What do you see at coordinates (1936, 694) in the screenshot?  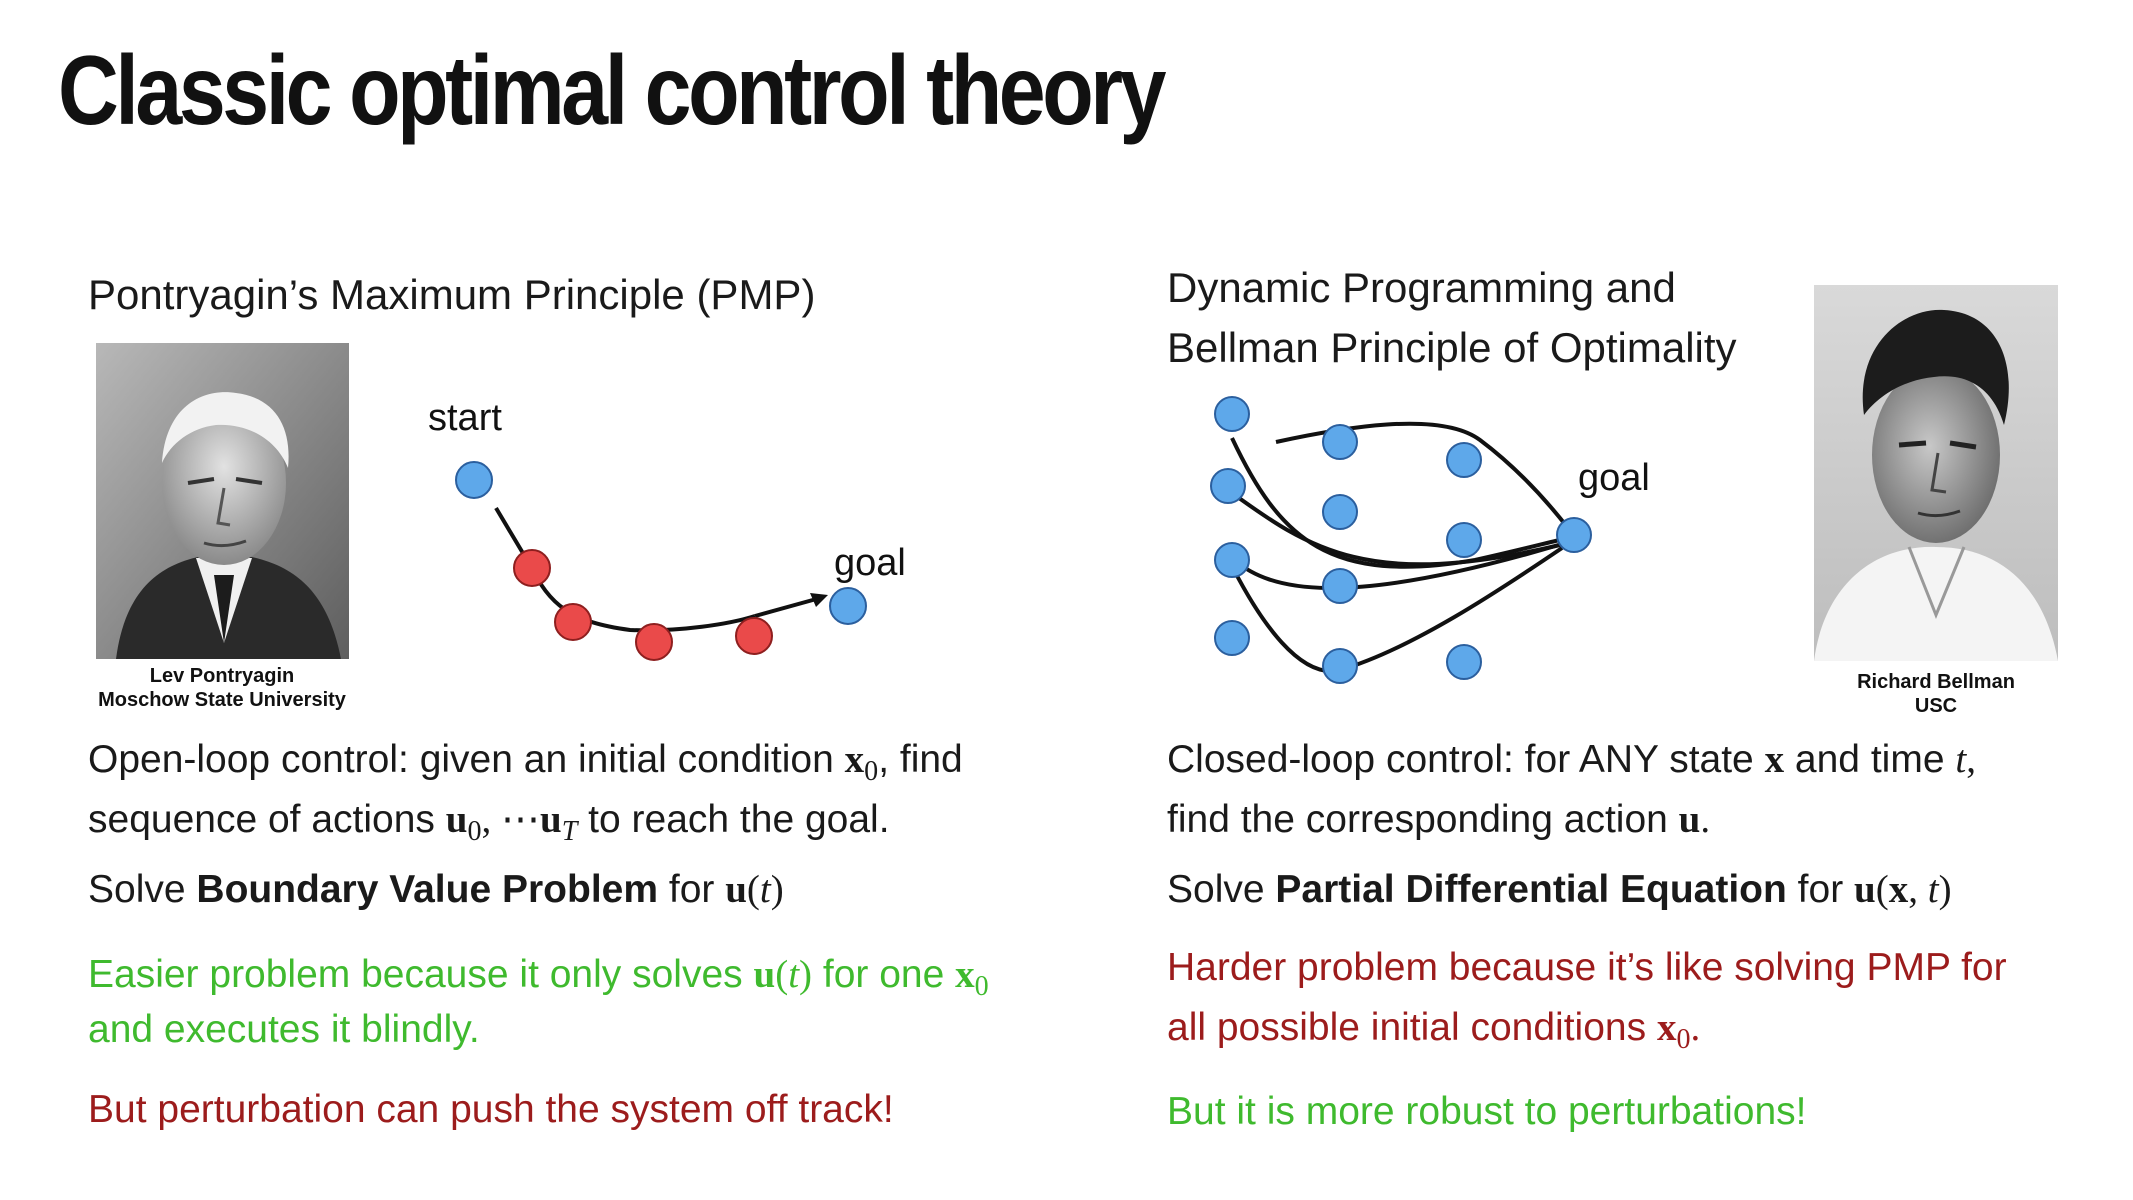 I see `bellman-caption: Richard Bellman USC` at bounding box center [1936, 694].